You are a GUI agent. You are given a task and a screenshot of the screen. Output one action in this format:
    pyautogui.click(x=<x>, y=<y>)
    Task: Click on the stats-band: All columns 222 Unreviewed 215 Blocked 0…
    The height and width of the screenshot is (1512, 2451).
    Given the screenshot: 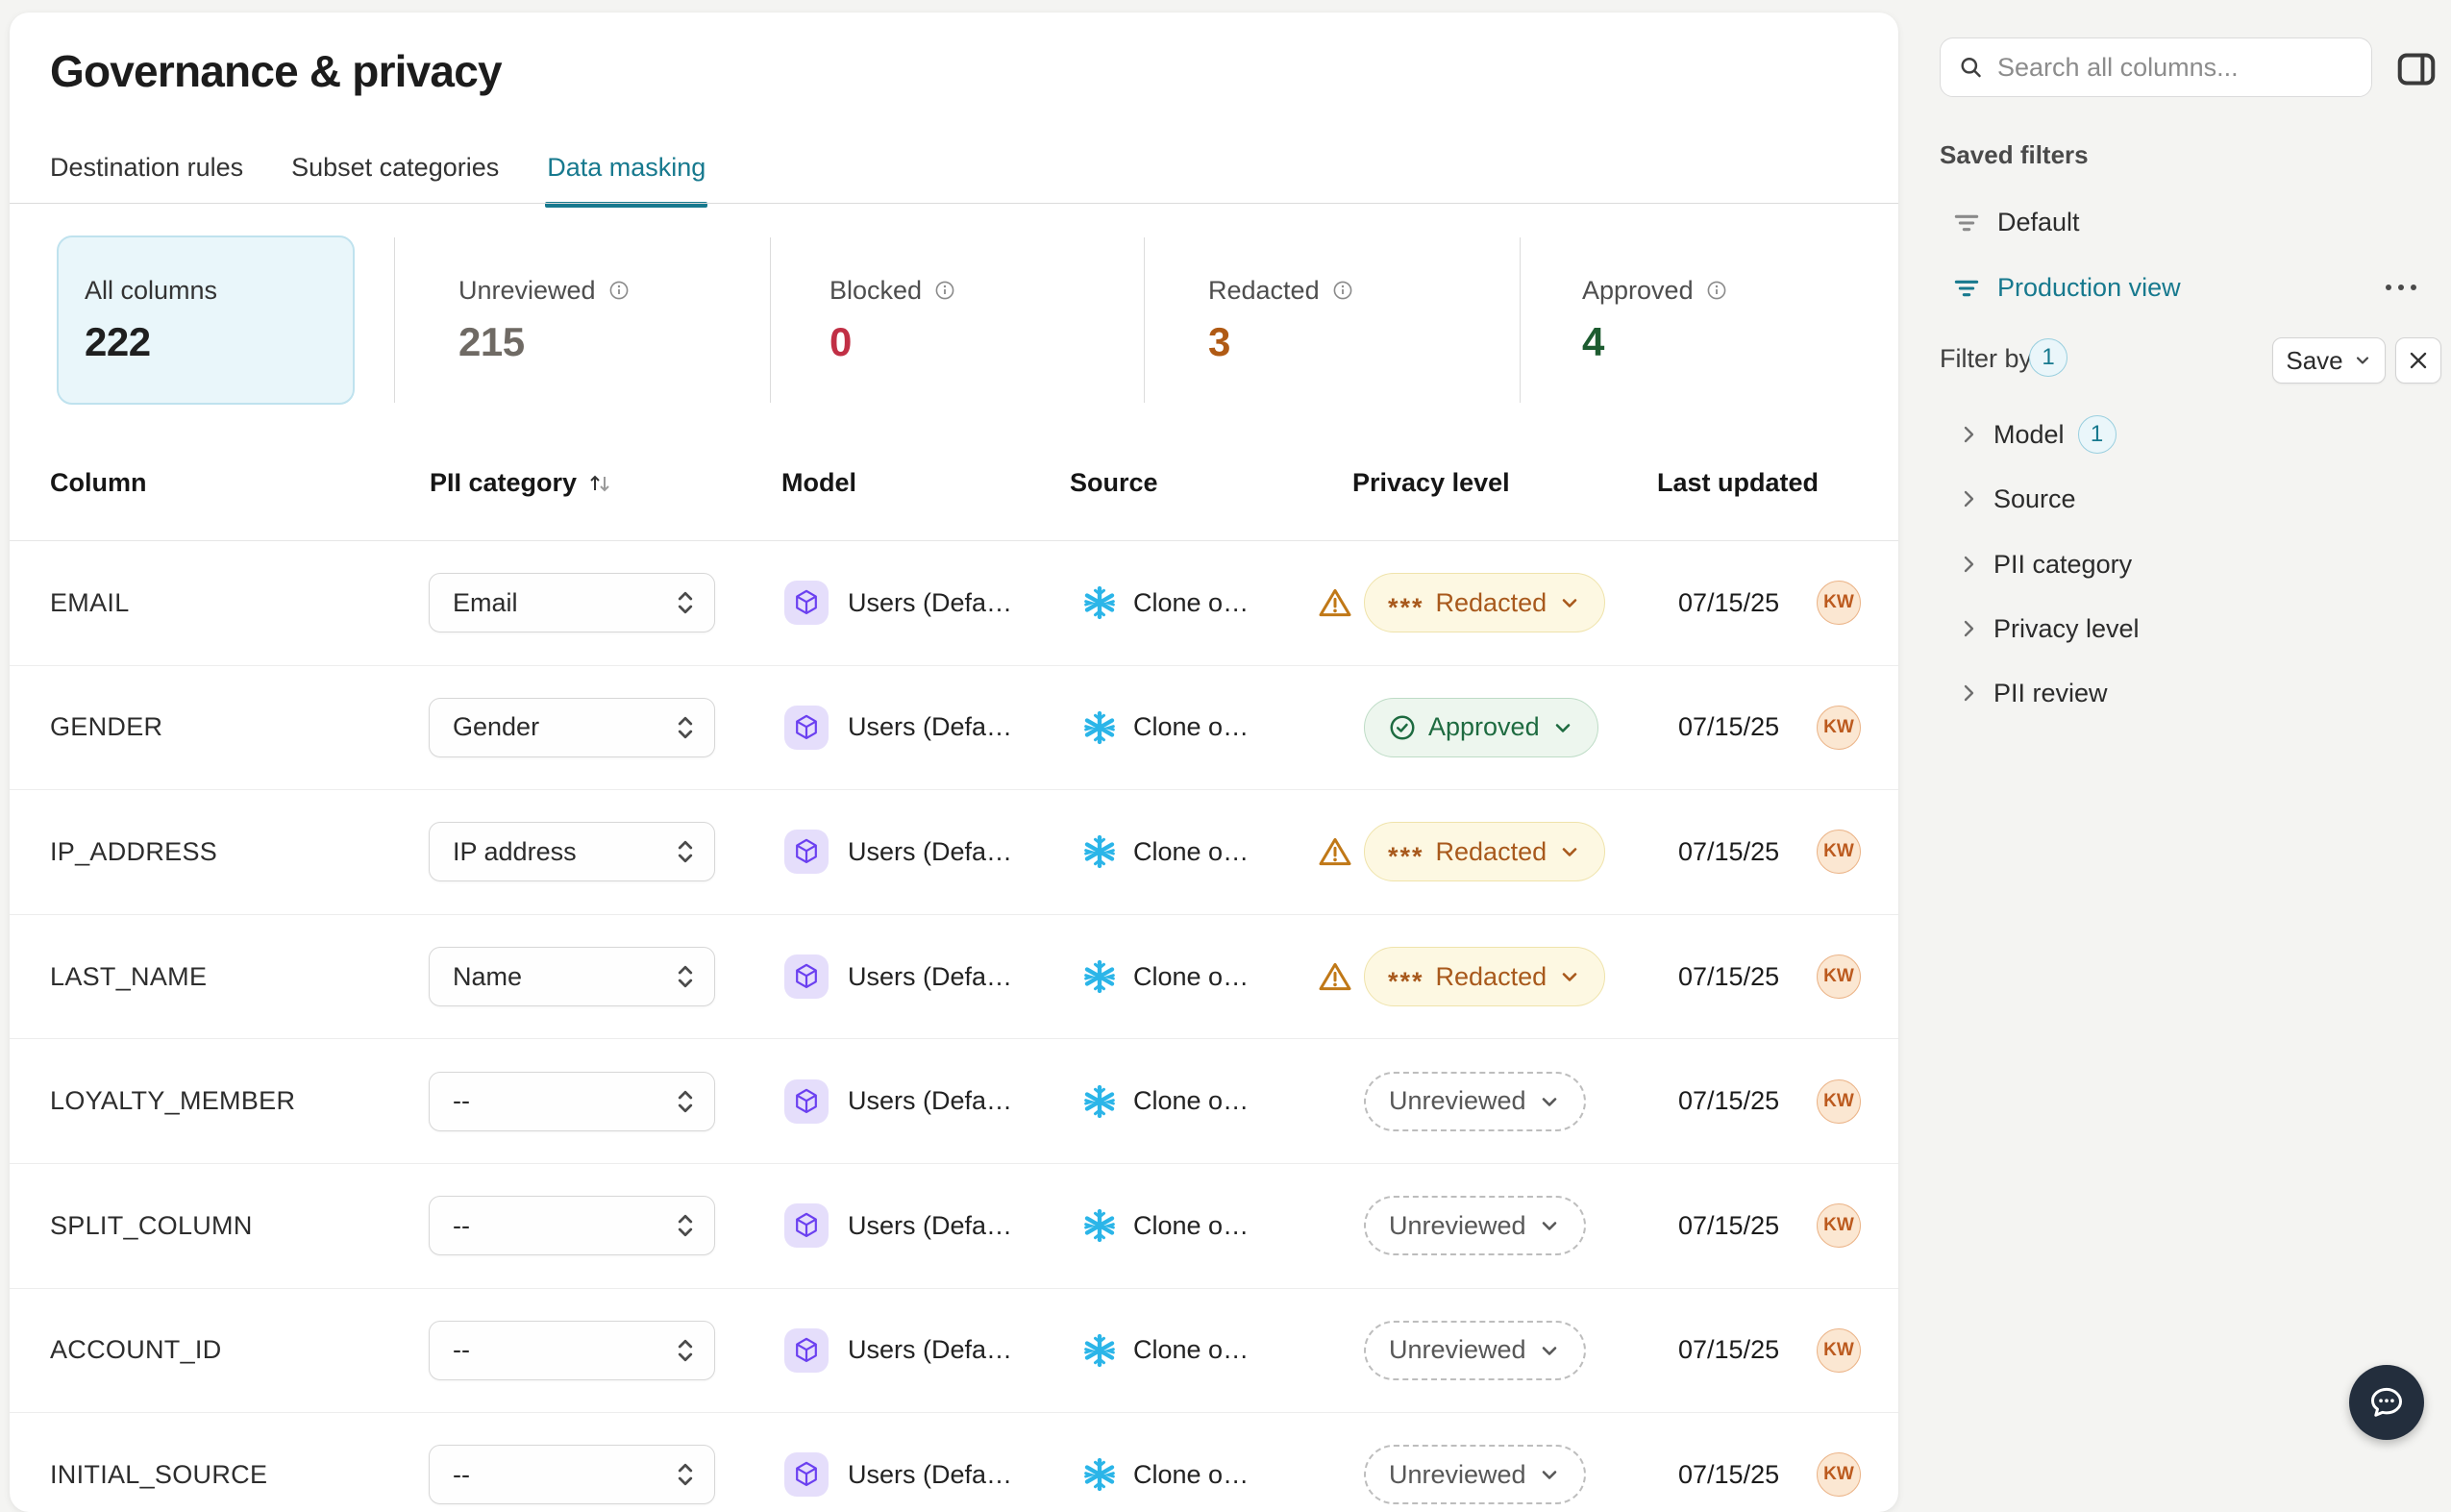 What is the action you would take?
    pyautogui.click(x=954, y=320)
    